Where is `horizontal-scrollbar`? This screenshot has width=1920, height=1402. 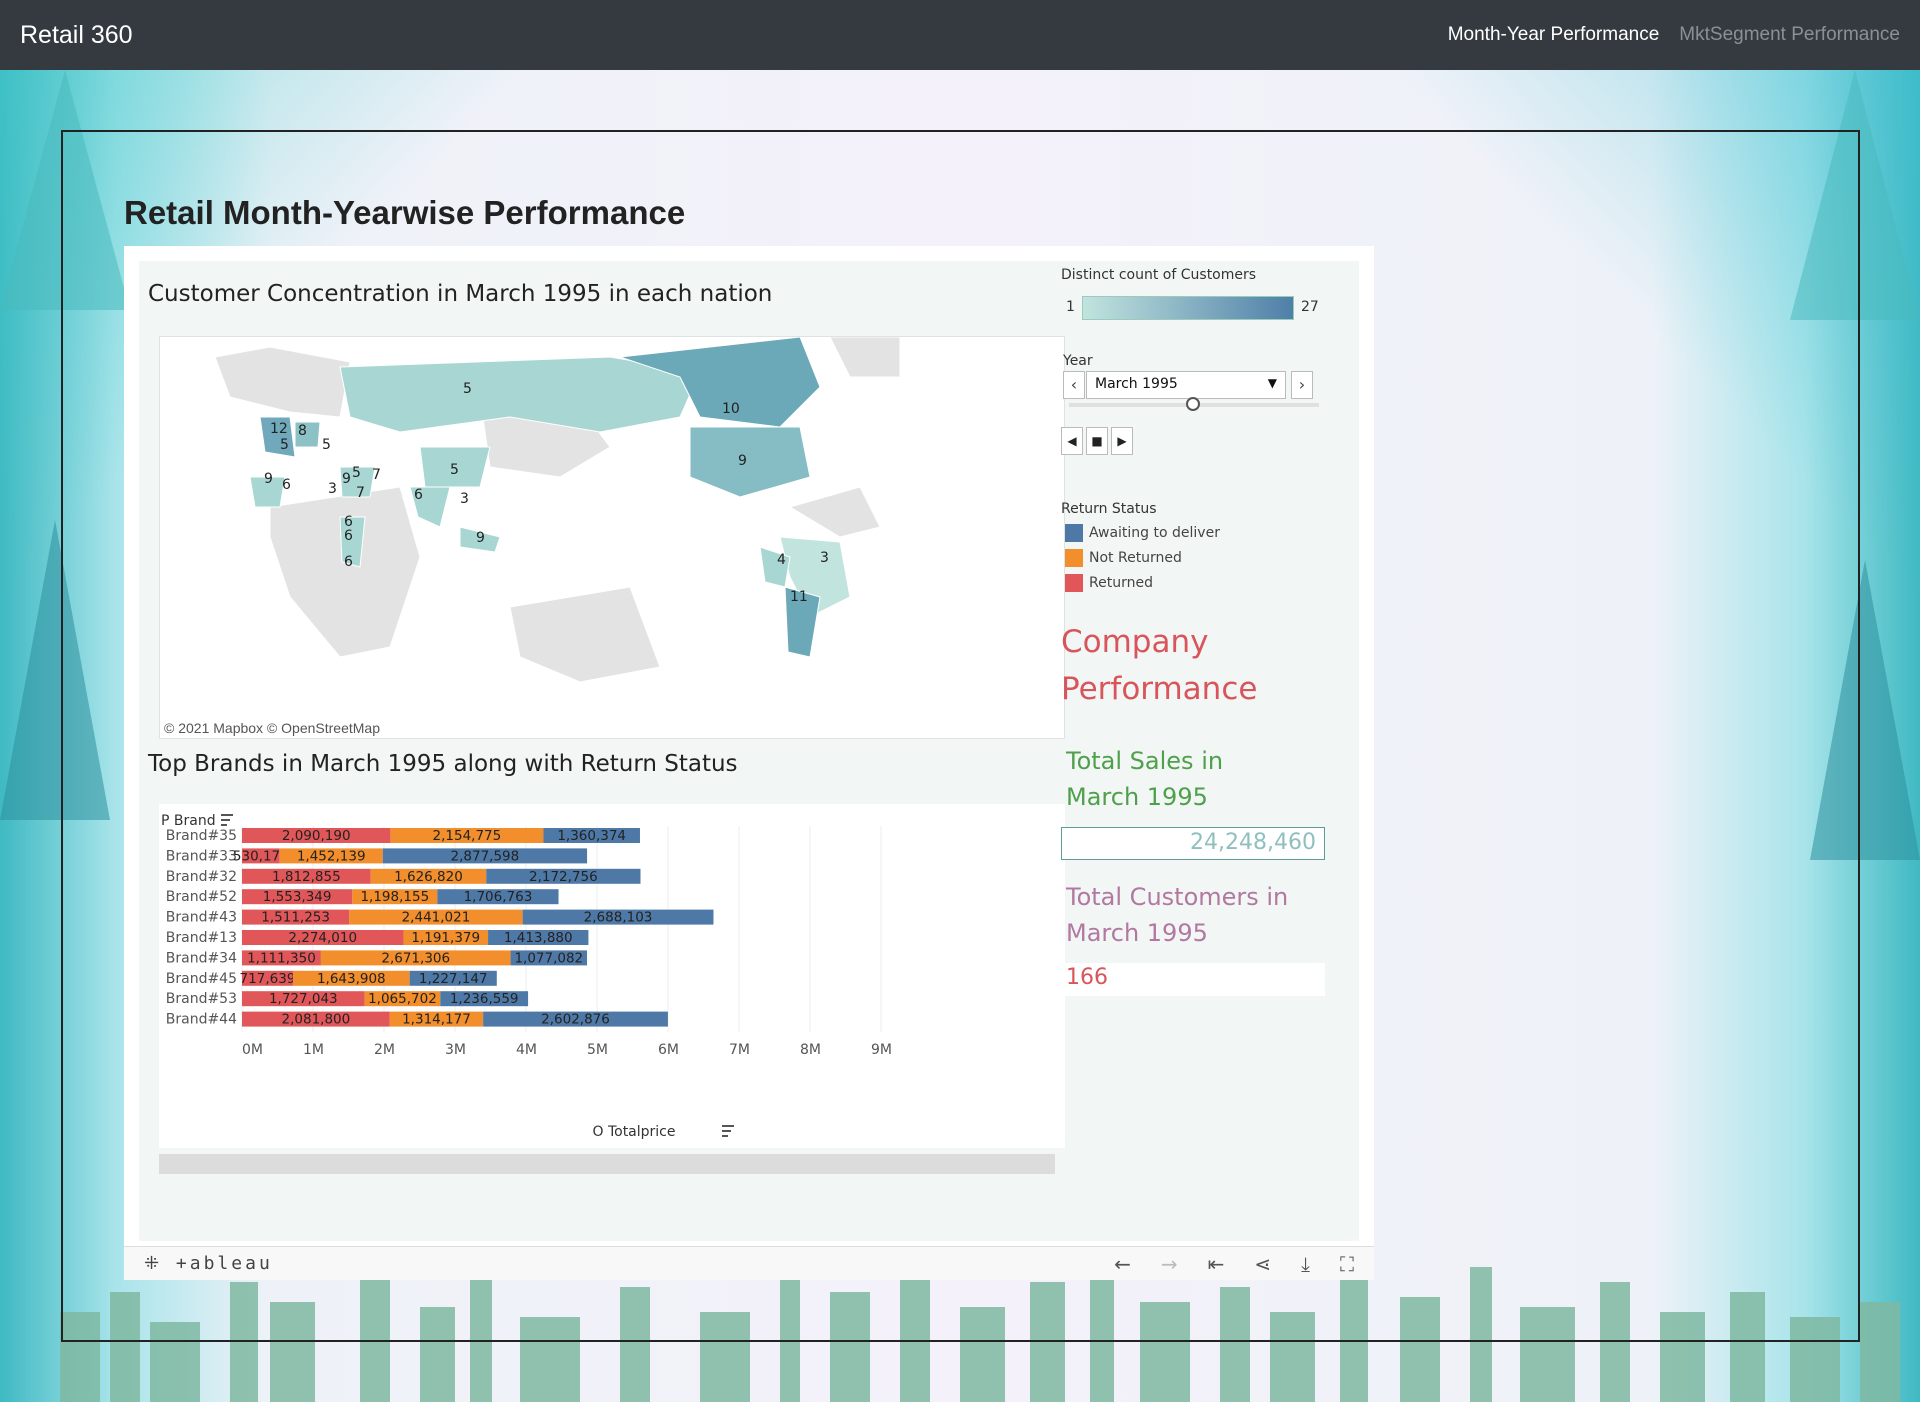
horizontal-scrollbar is located at coordinates (607, 1164).